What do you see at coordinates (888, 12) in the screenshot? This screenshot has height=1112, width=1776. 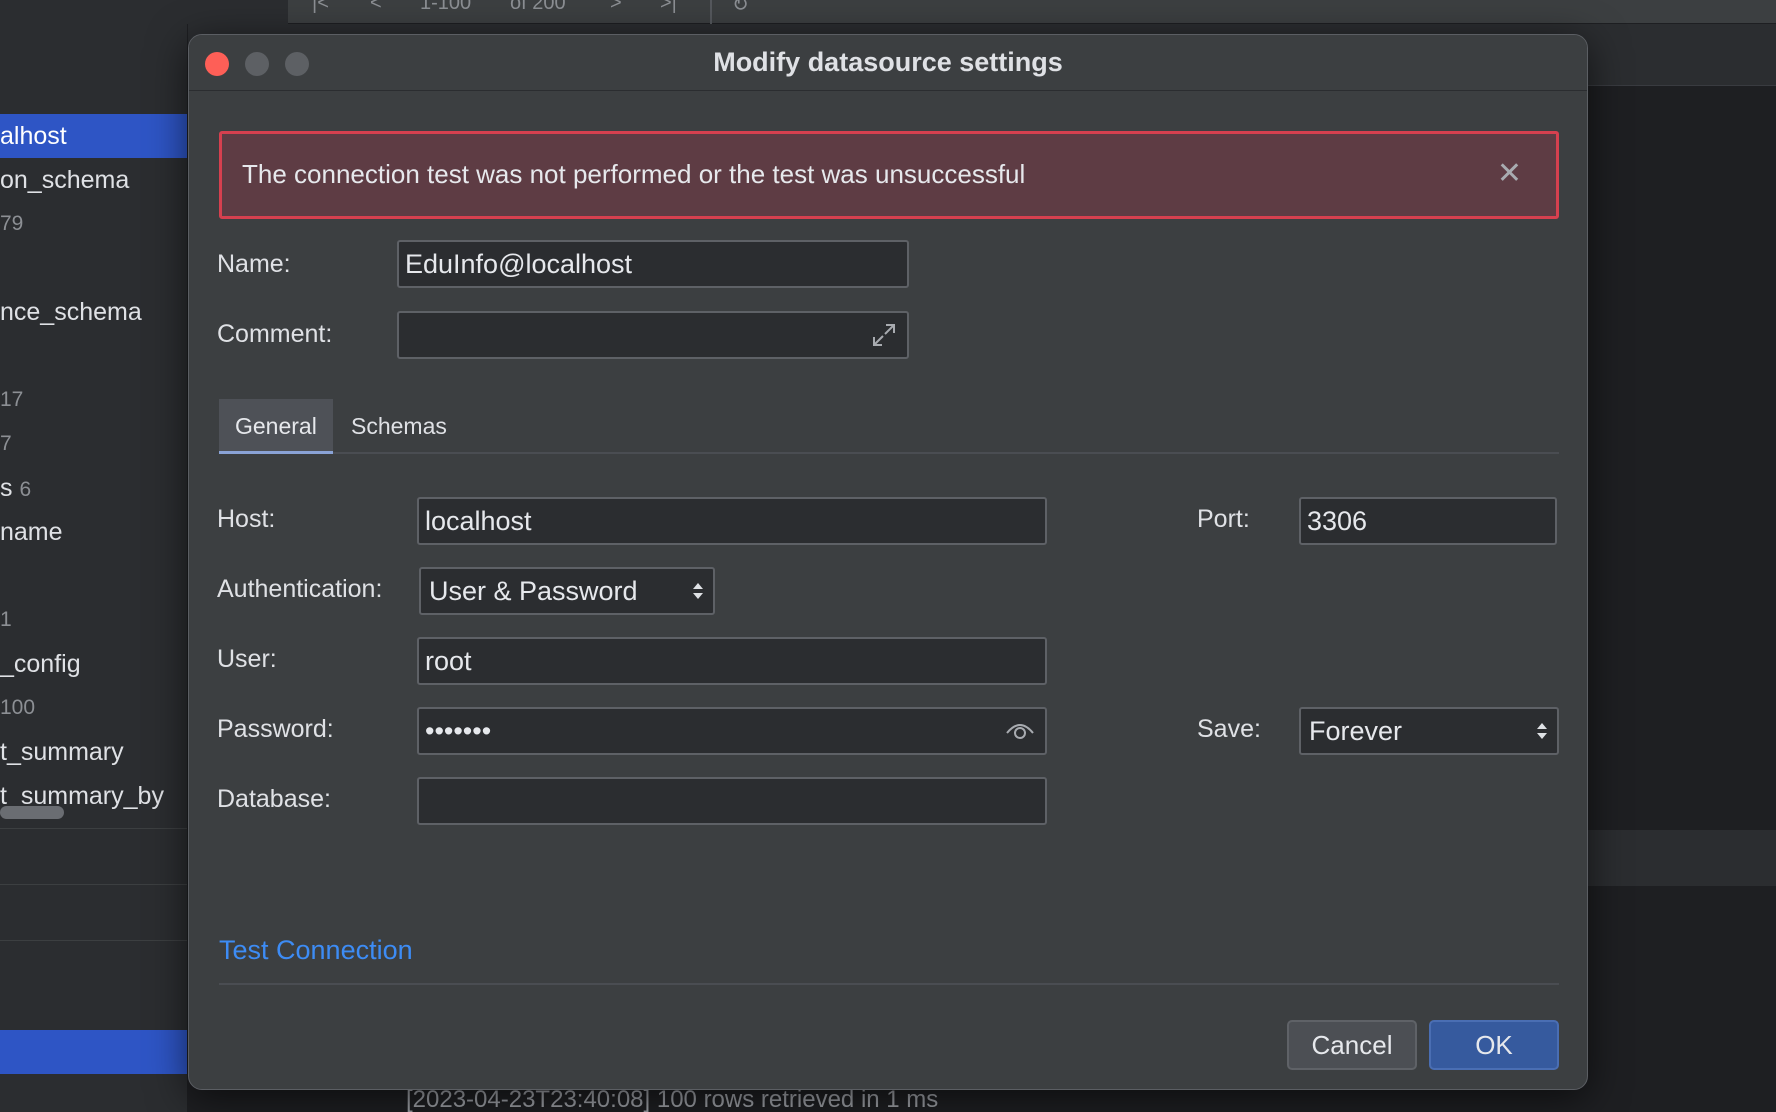 I see `background-toolbar: |< < 1-100 of 200 > >| ↻` at bounding box center [888, 12].